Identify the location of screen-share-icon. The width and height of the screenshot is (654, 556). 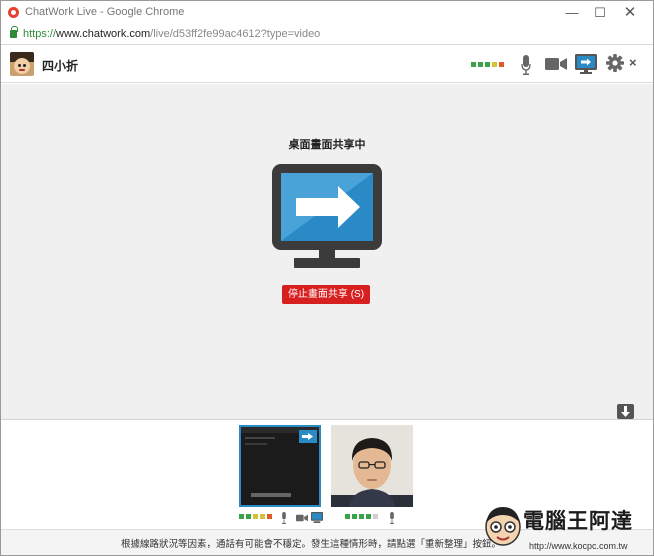
(586, 64).